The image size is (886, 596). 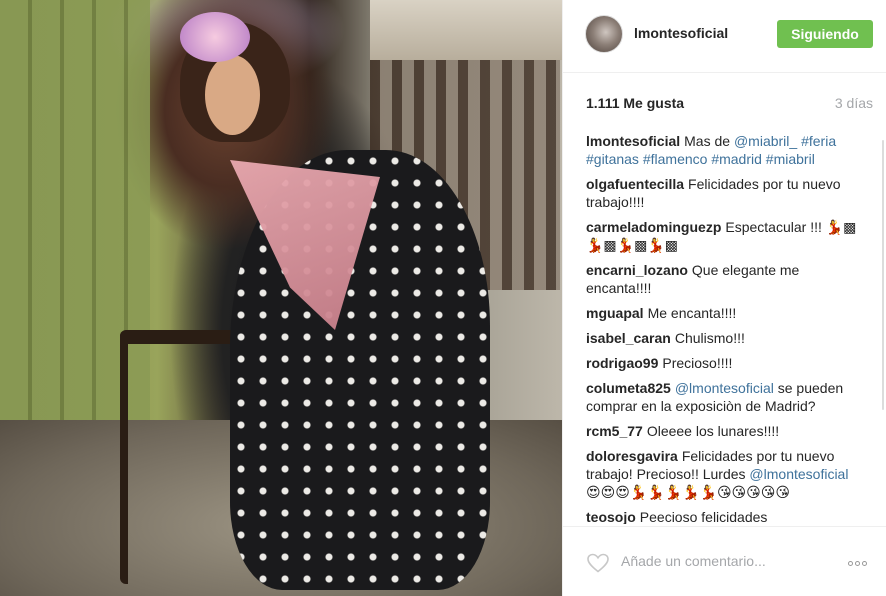 I want to click on photo-face, so click(x=232, y=95).